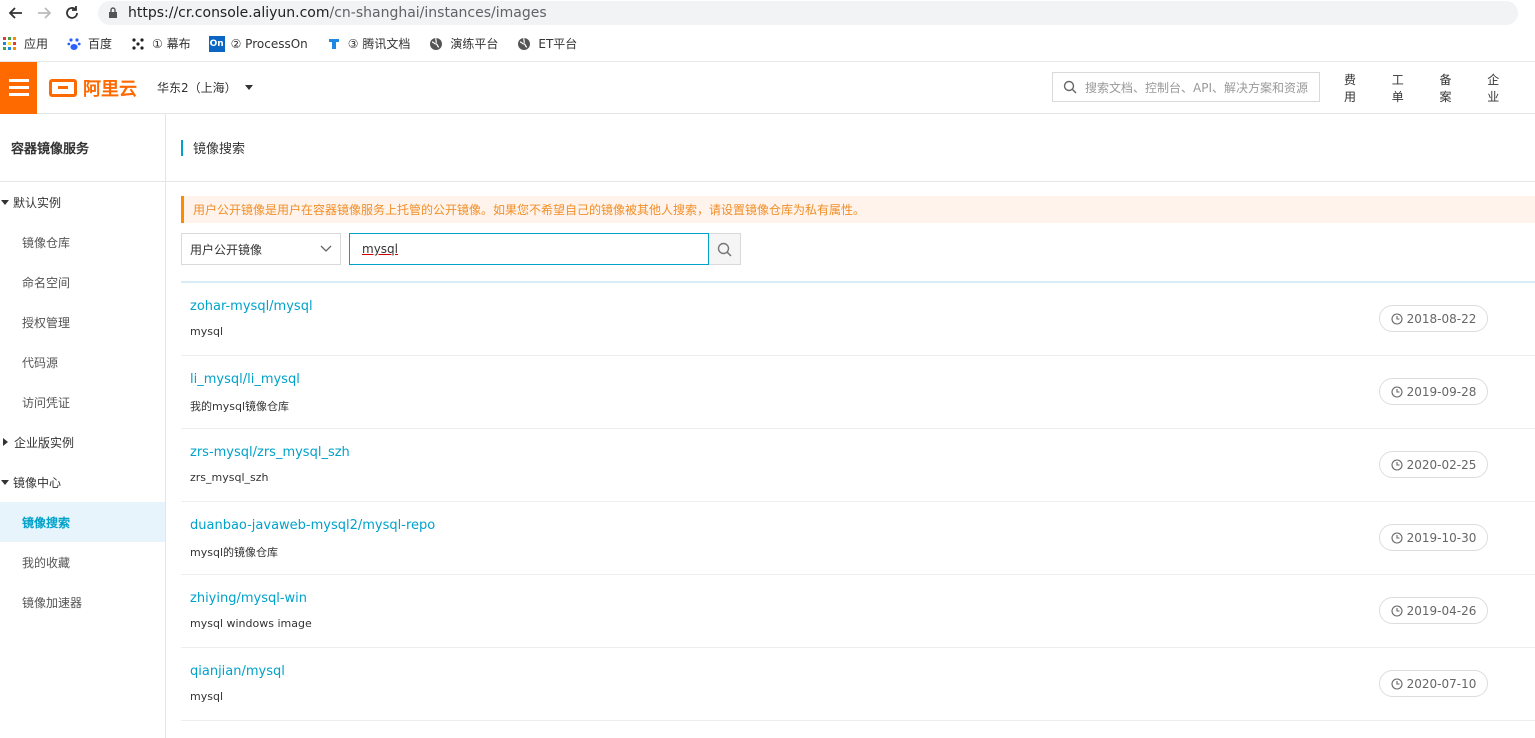  What do you see at coordinates (171, 44) in the screenshot?
I see `bookmark-label: ① 幕布` at bounding box center [171, 44].